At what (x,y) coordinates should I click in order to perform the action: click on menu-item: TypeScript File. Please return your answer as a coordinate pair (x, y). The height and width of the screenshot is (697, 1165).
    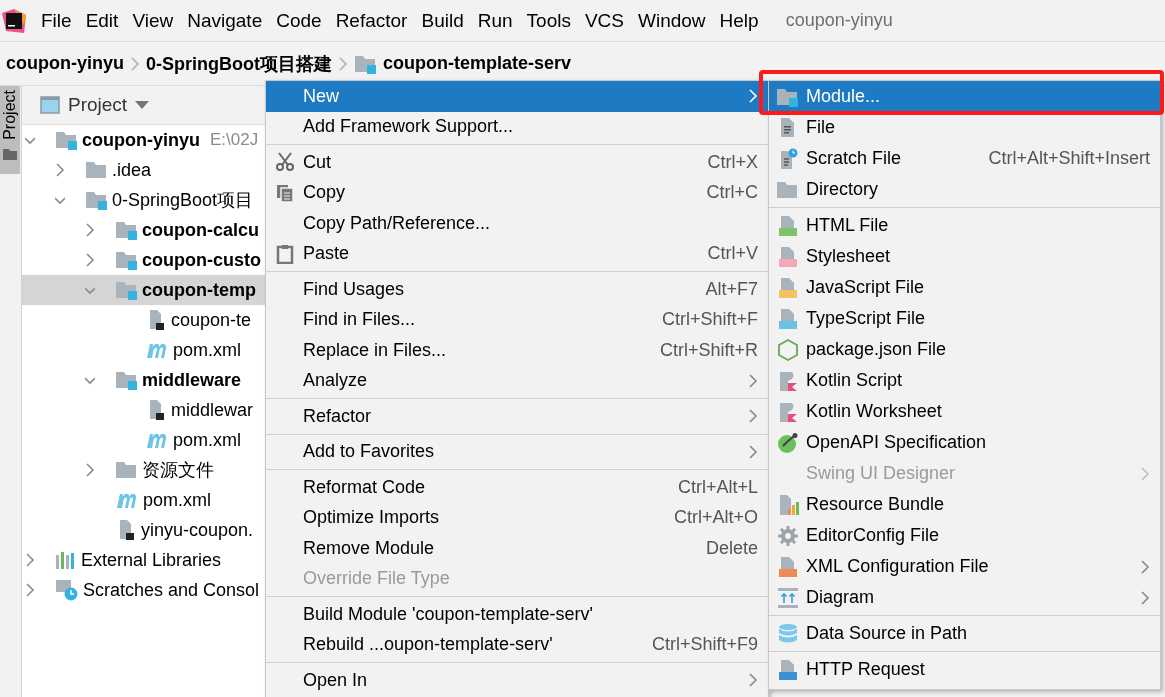
    Looking at the image, I should click on (964, 318).